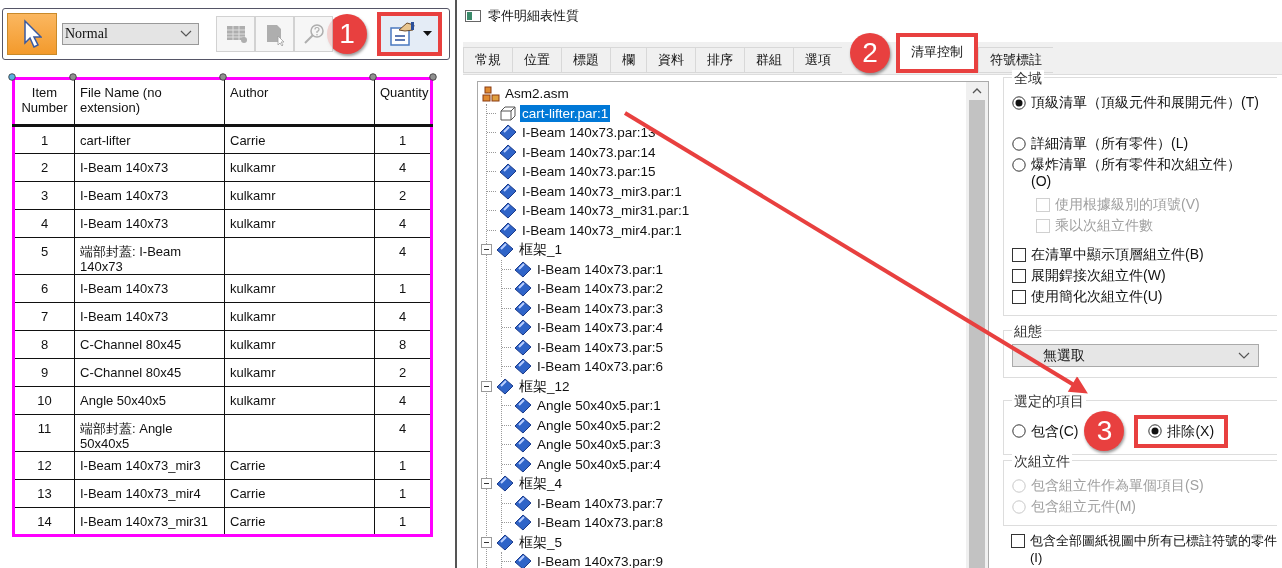  I want to click on tree-item: 框架_5, so click(541, 542).